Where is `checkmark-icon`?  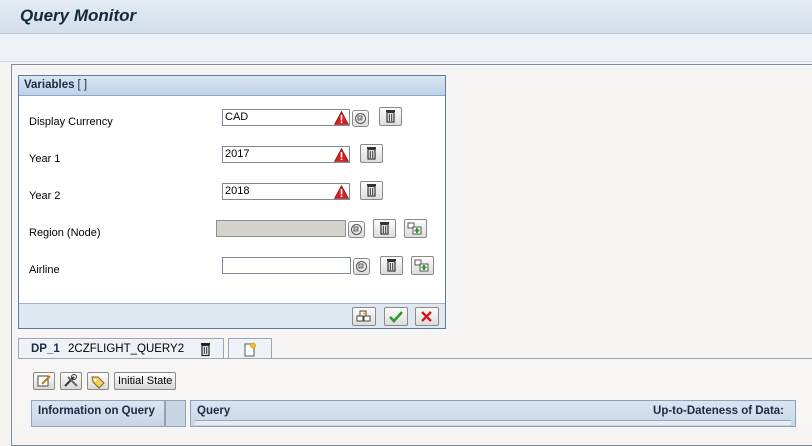 checkmark-icon is located at coordinates (396, 317).